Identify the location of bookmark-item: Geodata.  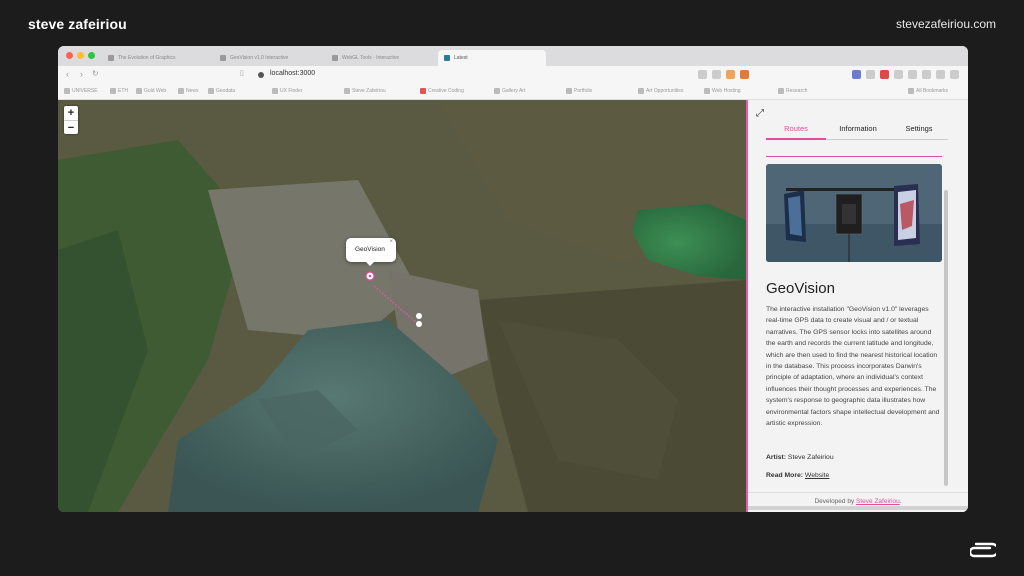
(221, 91).